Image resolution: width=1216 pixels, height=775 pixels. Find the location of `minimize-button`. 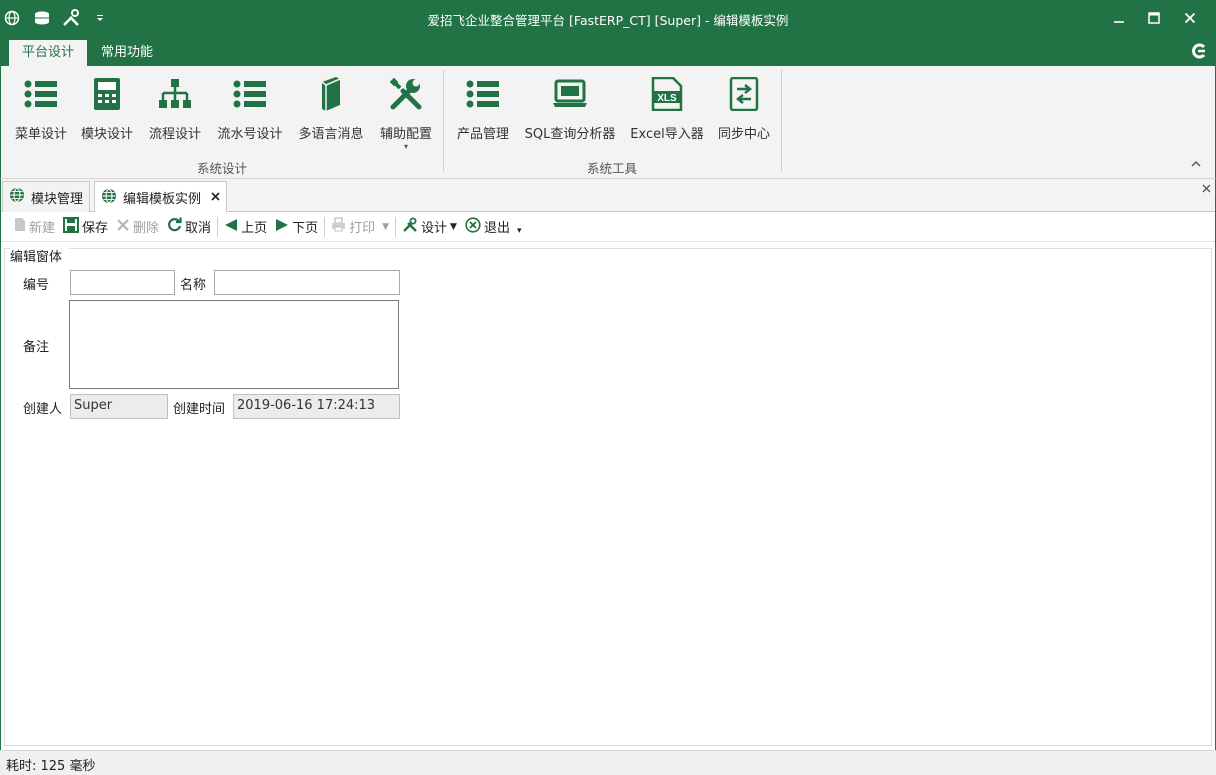

minimize-button is located at coordinates (1119, 18).